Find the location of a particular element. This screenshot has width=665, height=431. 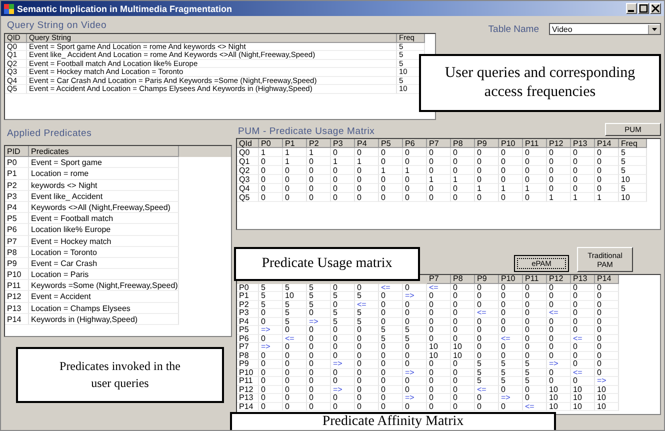

maximize-icon is located at coordinates (643, 8).